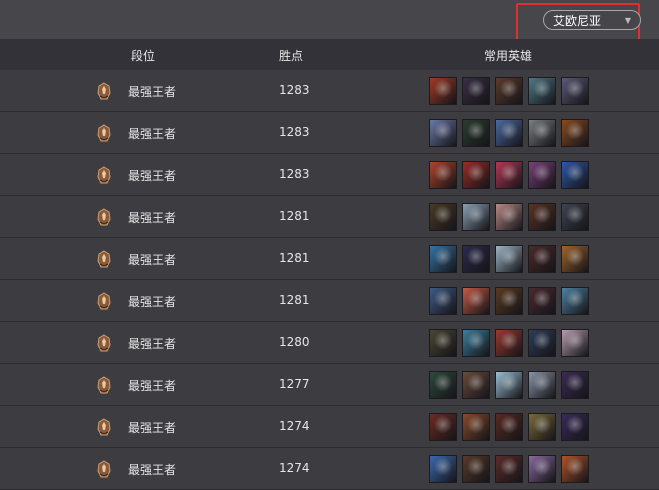  What do you see at coordinates (294, 384) in the screenshot?
I see `league-points: 1277` at bounding box center [294, 384].